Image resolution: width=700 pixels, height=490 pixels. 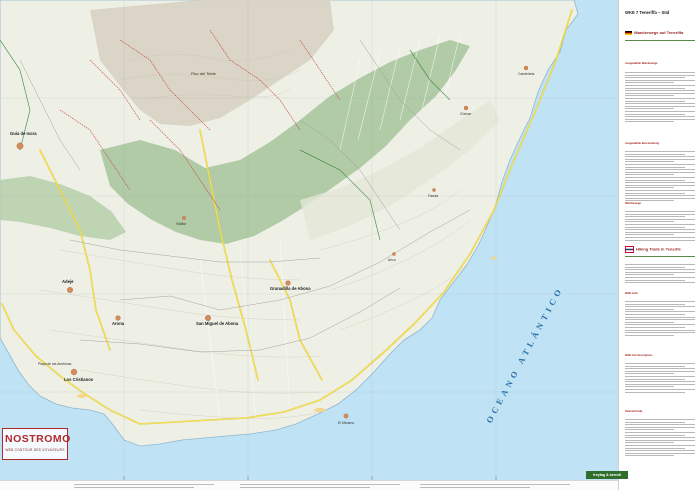 I want to click on subheading: Walk trails, so click(x=631, y=293).